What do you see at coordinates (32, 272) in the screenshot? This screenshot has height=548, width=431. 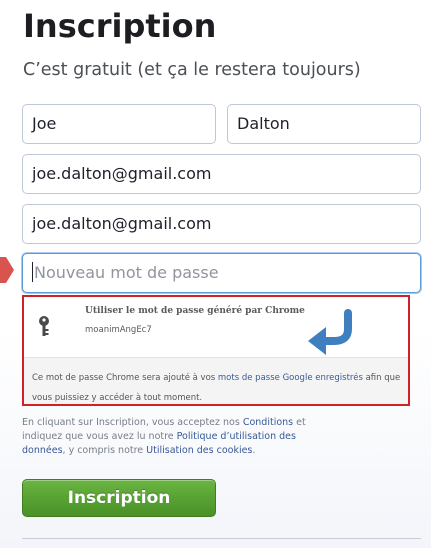 I see `text-cursor` at bounding box center [32, 272].